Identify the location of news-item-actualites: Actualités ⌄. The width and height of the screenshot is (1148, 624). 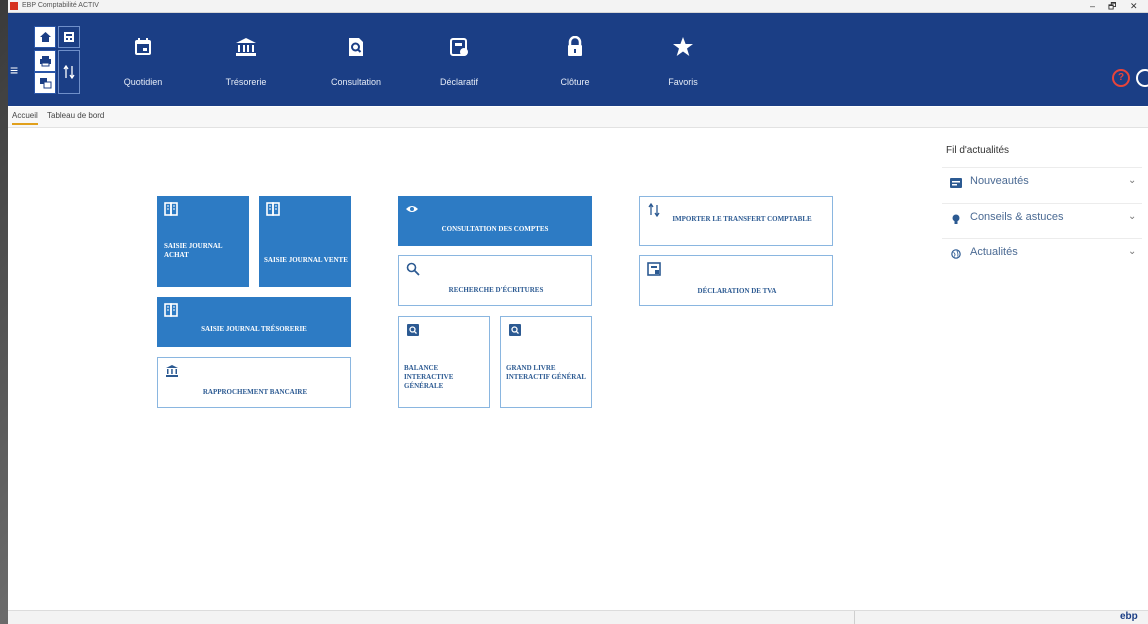
(1042, 253).